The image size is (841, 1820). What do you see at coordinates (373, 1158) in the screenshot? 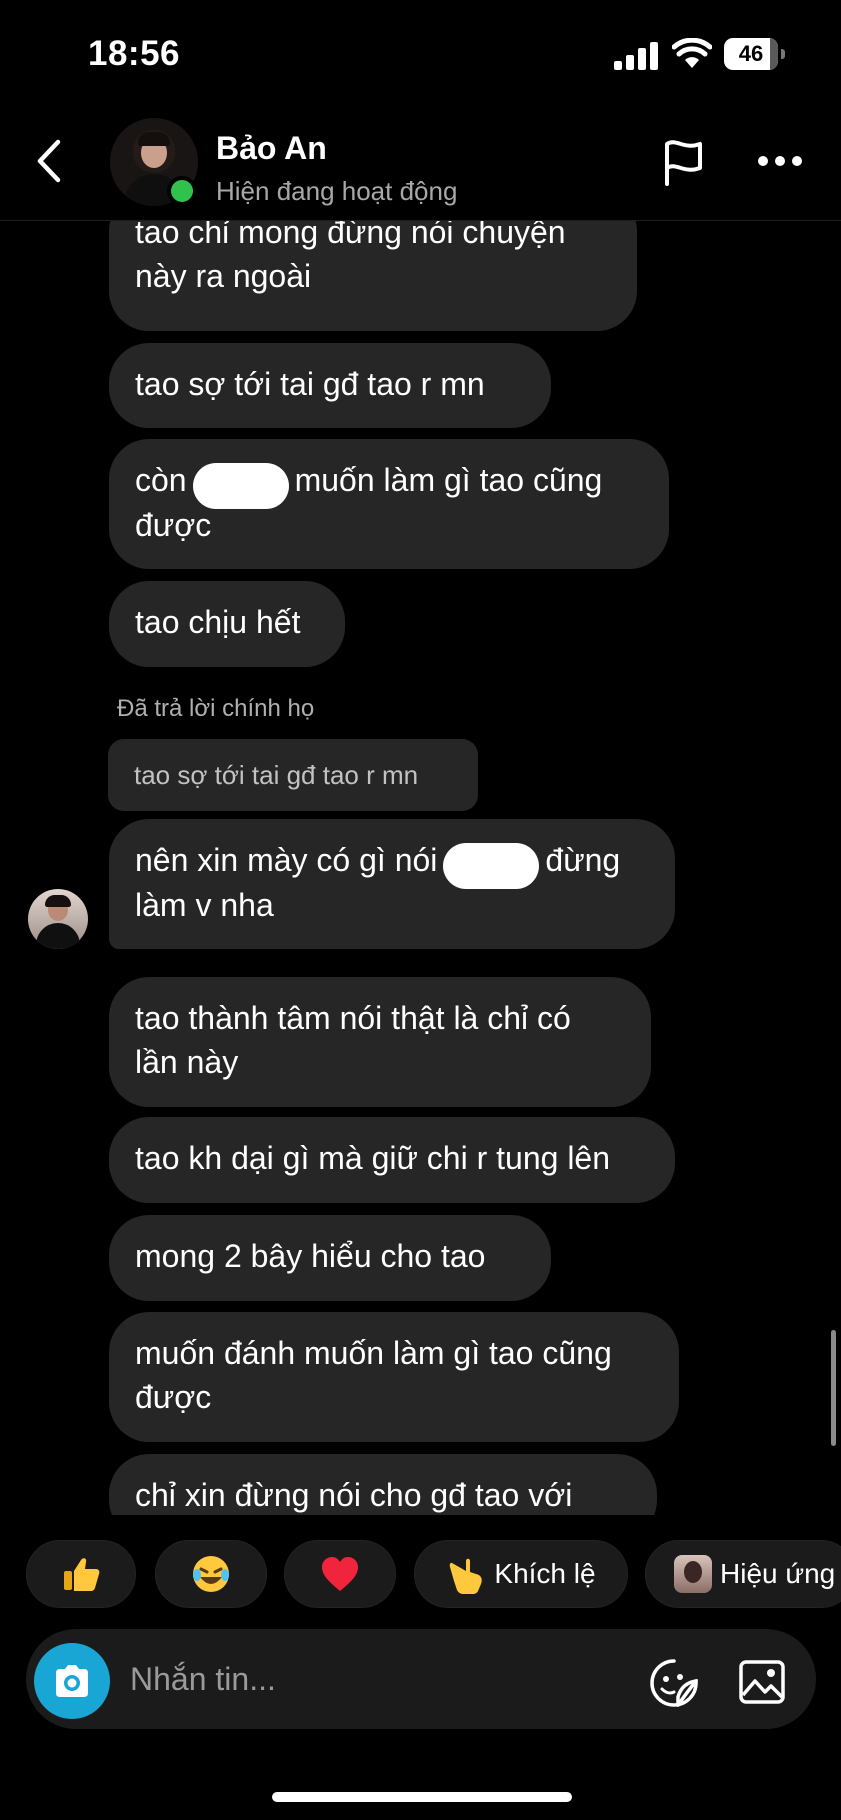
I see `message-text: tao kh dại gì mà giữ chi r tung lên` at bounding box center [373, 1158].